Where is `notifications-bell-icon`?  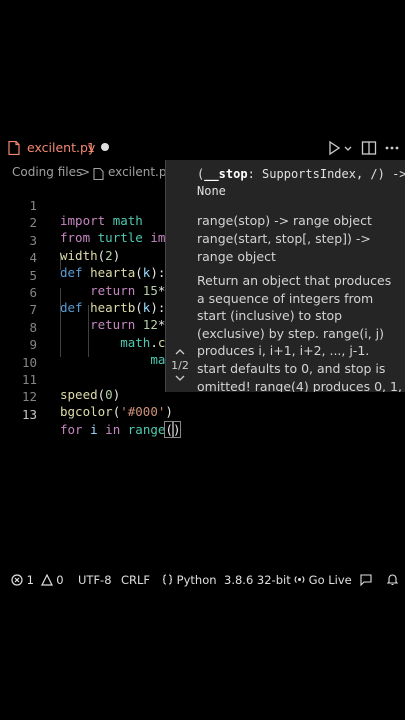
notifications-bell-icon is located at coordinates (392, 579).